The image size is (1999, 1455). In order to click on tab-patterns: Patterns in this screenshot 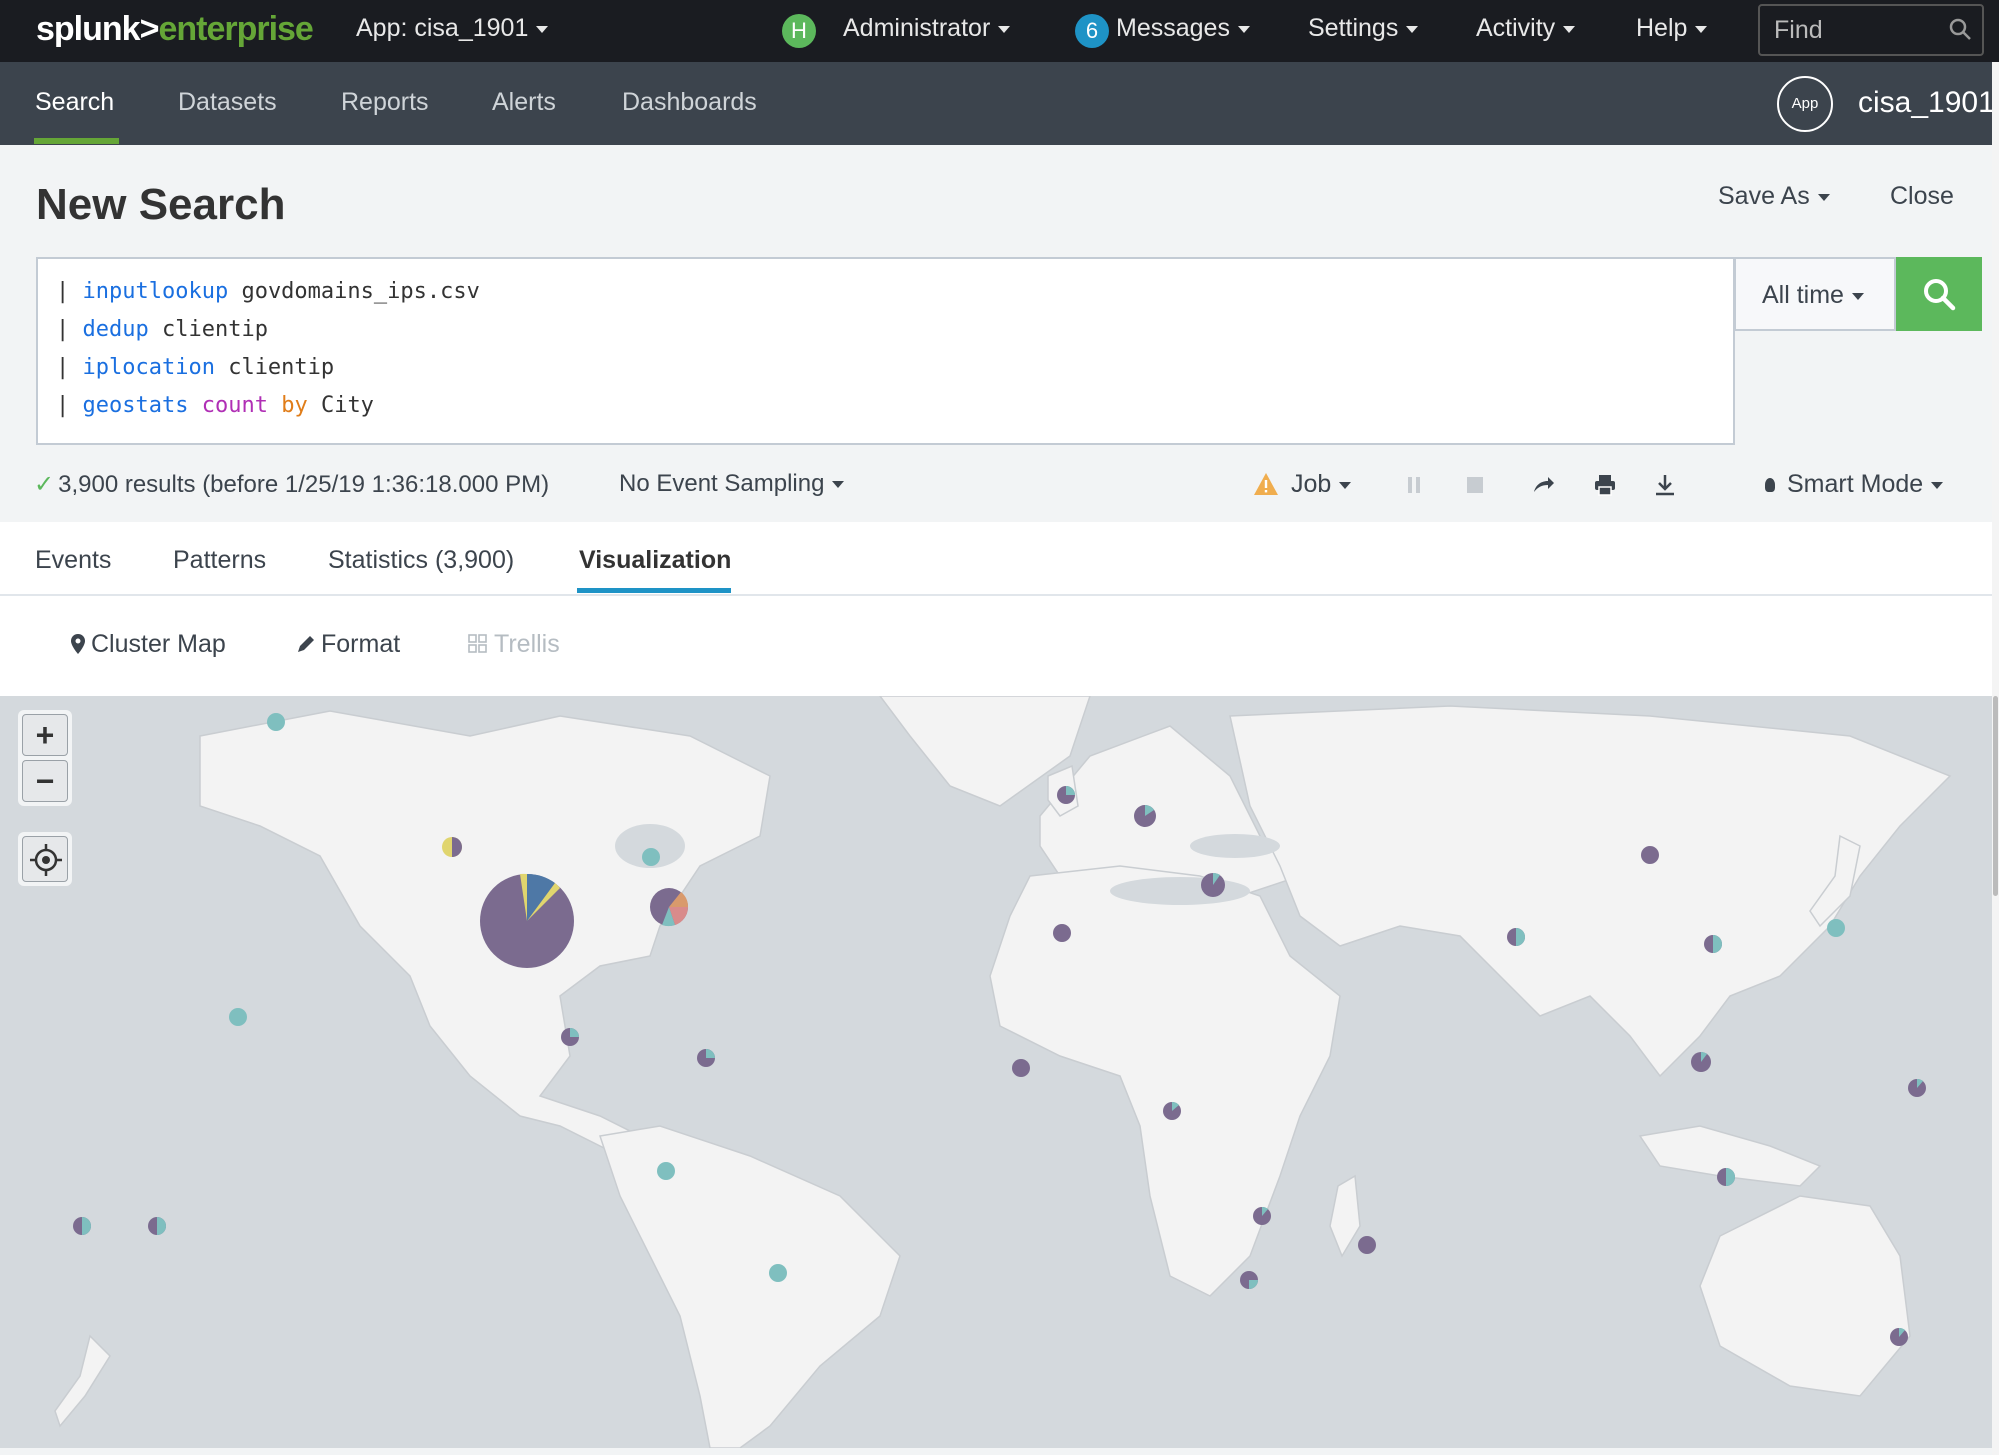, I will do `click(219, 560)`.